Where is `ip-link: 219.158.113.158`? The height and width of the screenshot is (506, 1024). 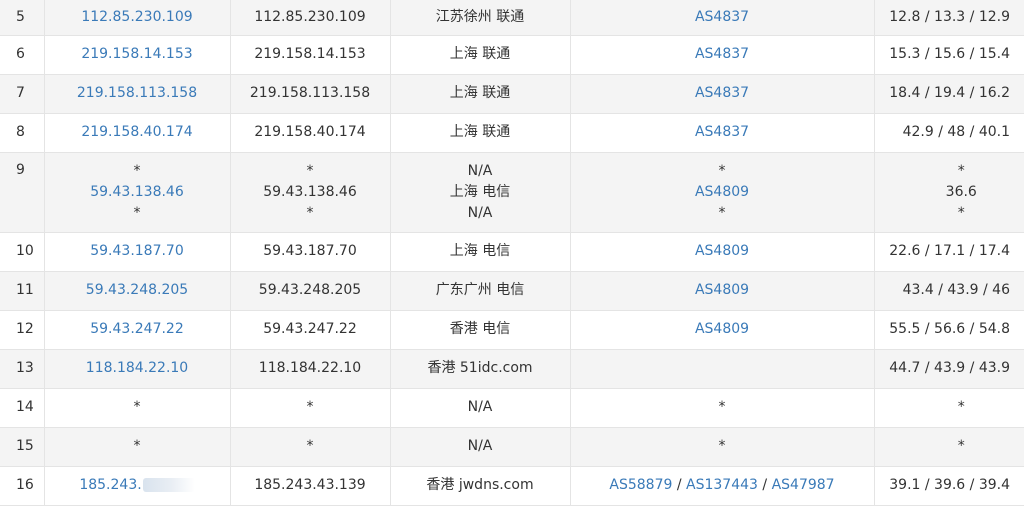 ip-link: 219.158.113.158 is located at coordinates (137, 93).